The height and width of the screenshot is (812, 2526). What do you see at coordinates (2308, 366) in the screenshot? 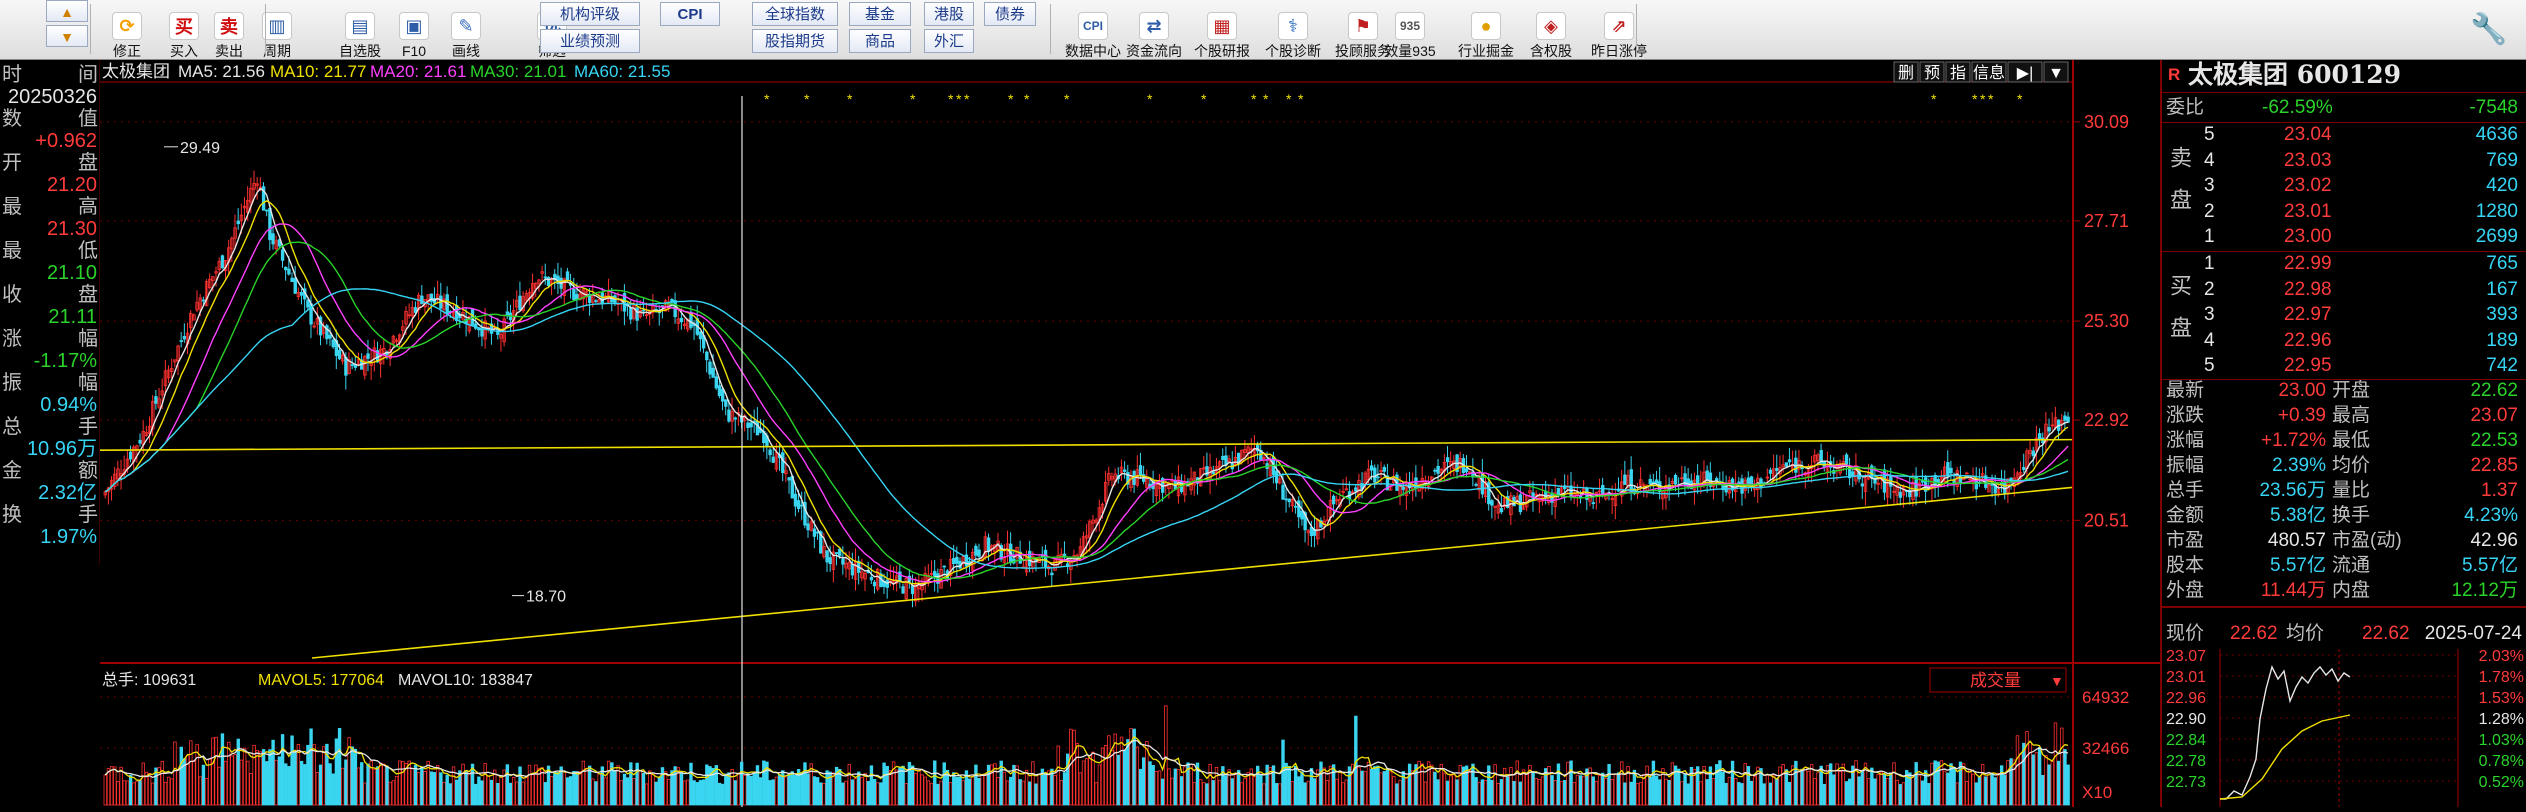
I see `buy-price: 22.95` at bounding box center [2308, 366].